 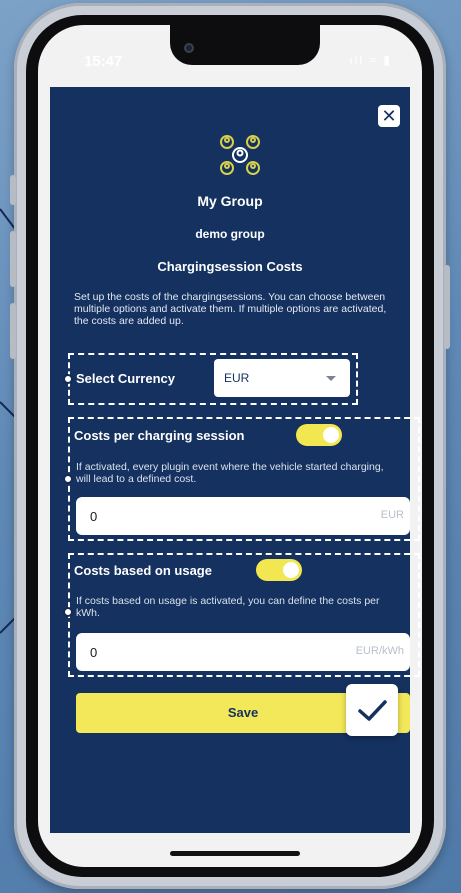 What do you see at coordinates (245, 45) in the screenshot?
I see `notch` at bounding box center [245, 45].